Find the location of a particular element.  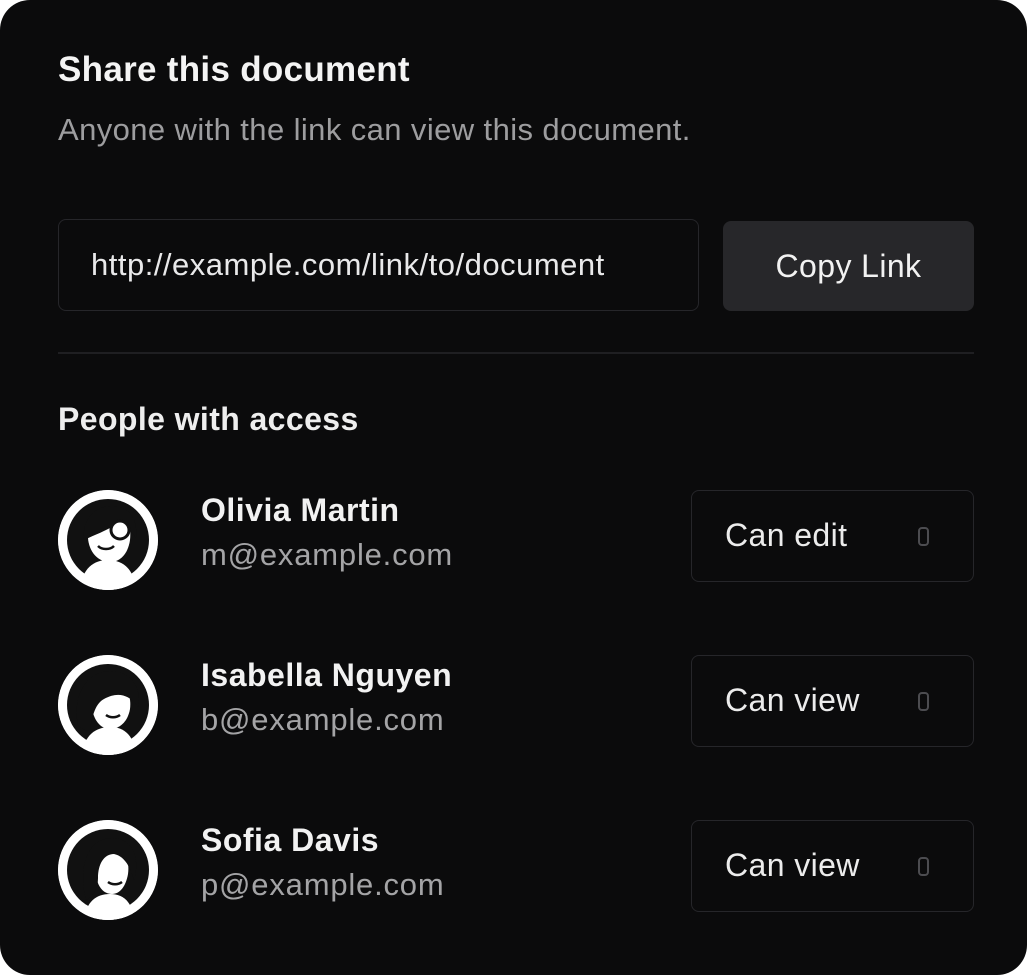

share-link-input is located at coordinates (378, 265).